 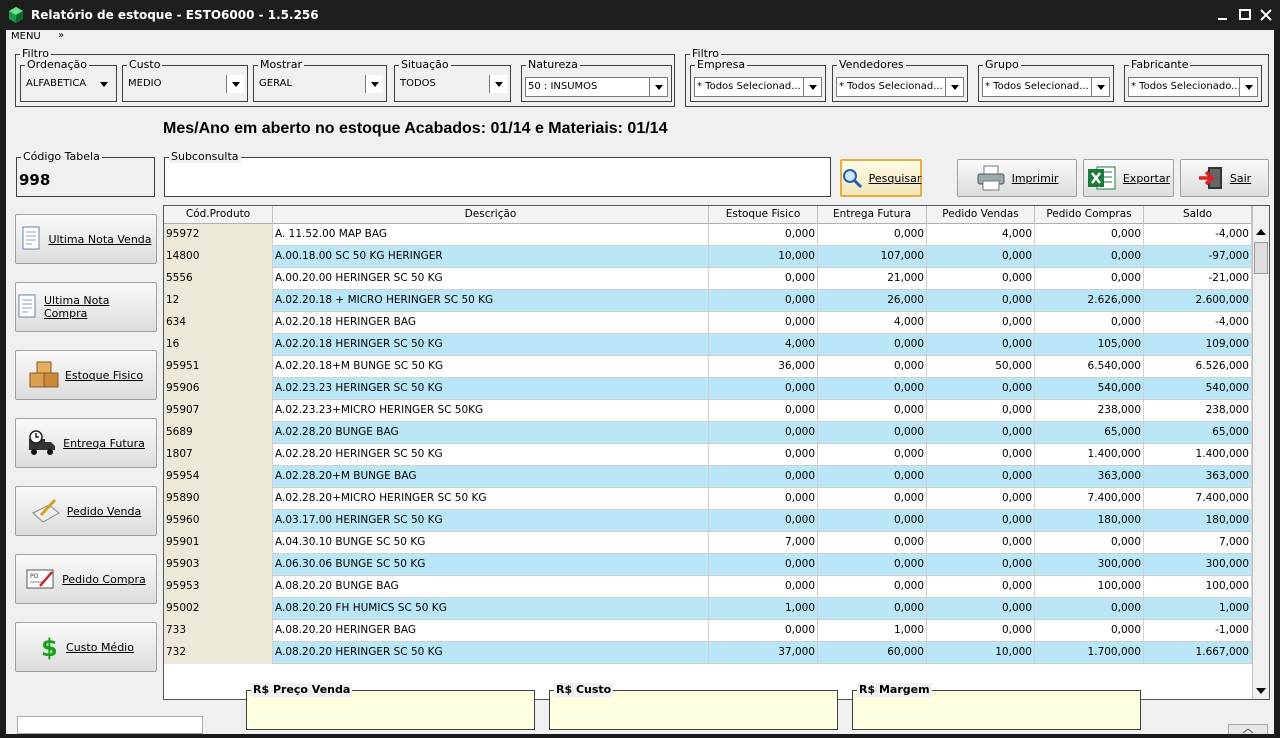 I want to click on scroll-up-icon, so click(x=1261, y=232).